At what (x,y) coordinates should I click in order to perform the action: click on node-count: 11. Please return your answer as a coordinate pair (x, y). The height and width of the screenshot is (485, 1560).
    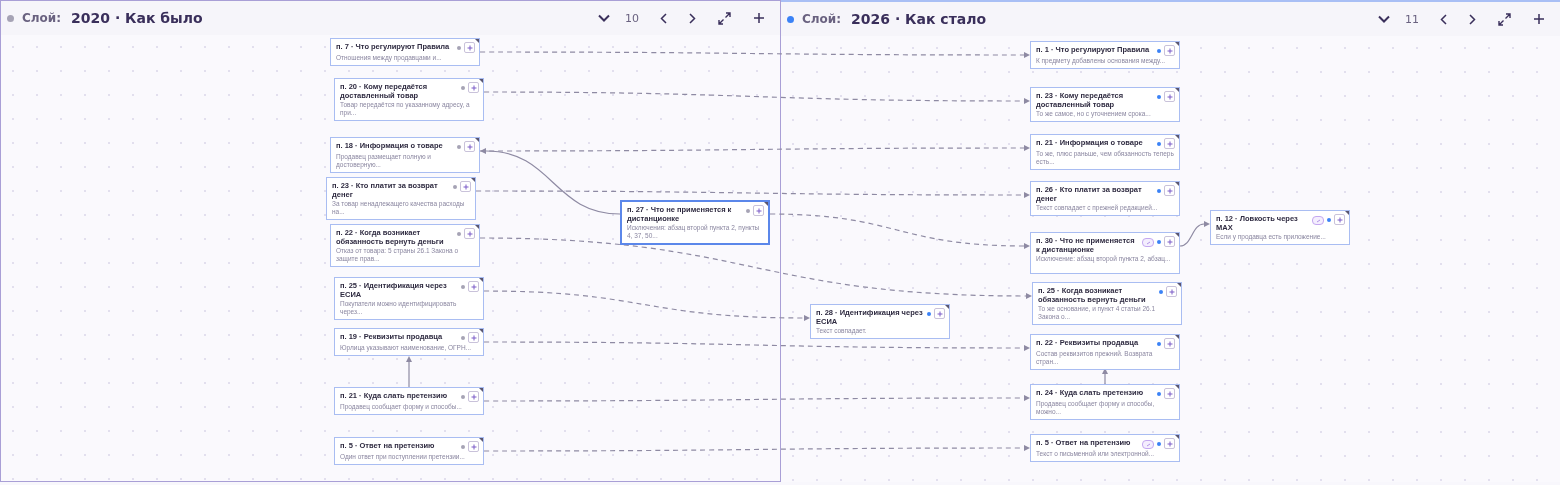
    Looking at the image, I should click on (1412, 19).